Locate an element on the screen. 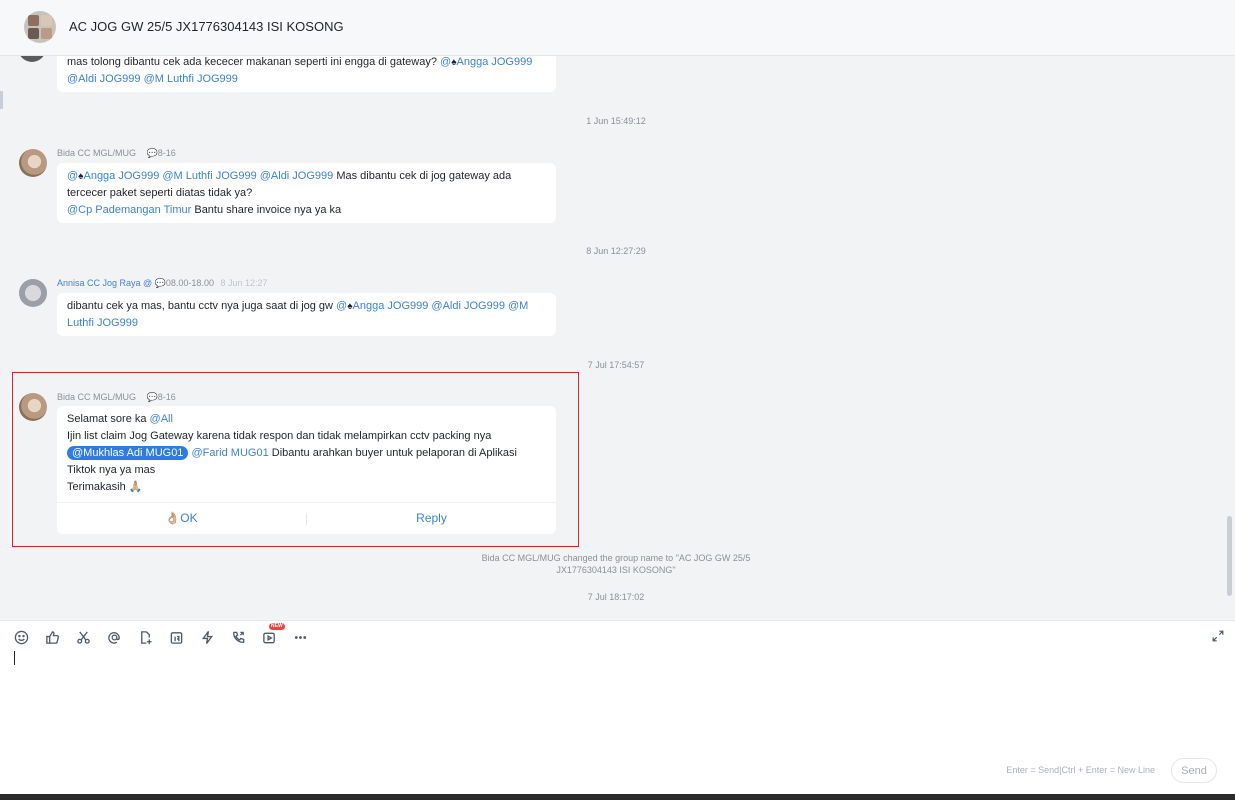  mention-link: @Cp Pademangan Timur is located at coordinates (129, 210).